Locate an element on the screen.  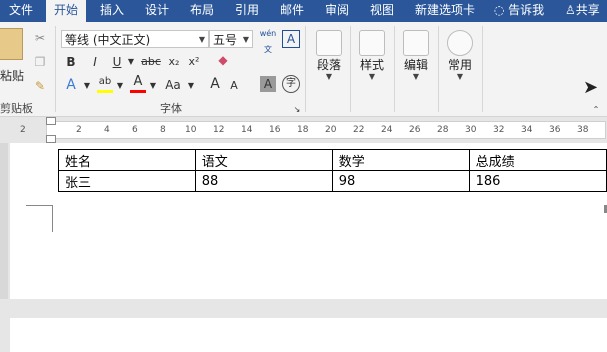
styles-label: 样式 is located at coordinates (371, 65).